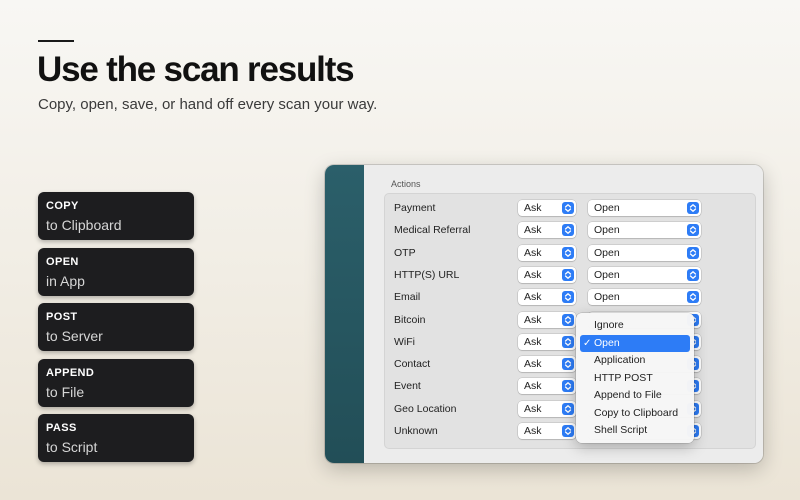 The width and height of the screenshot is (800, 500). What do you see at coordinates (62, 317) in the screenshot?
I see `card-title: POST` at bounding box center [62, 317].